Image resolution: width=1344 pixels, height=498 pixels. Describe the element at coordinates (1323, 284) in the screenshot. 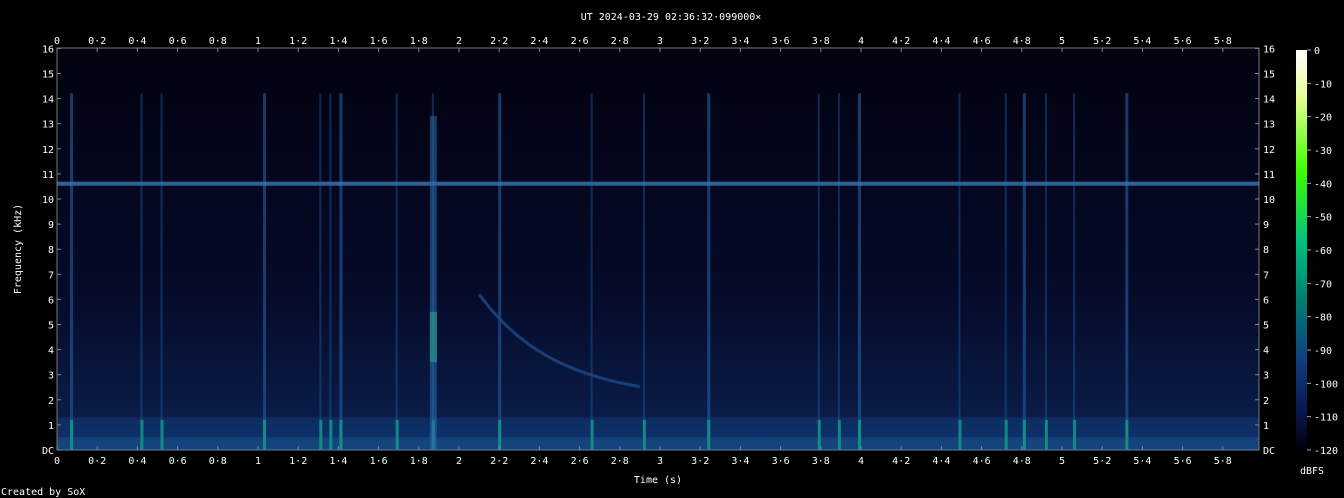

I see `colorbar-tick-label: -70` at that location.